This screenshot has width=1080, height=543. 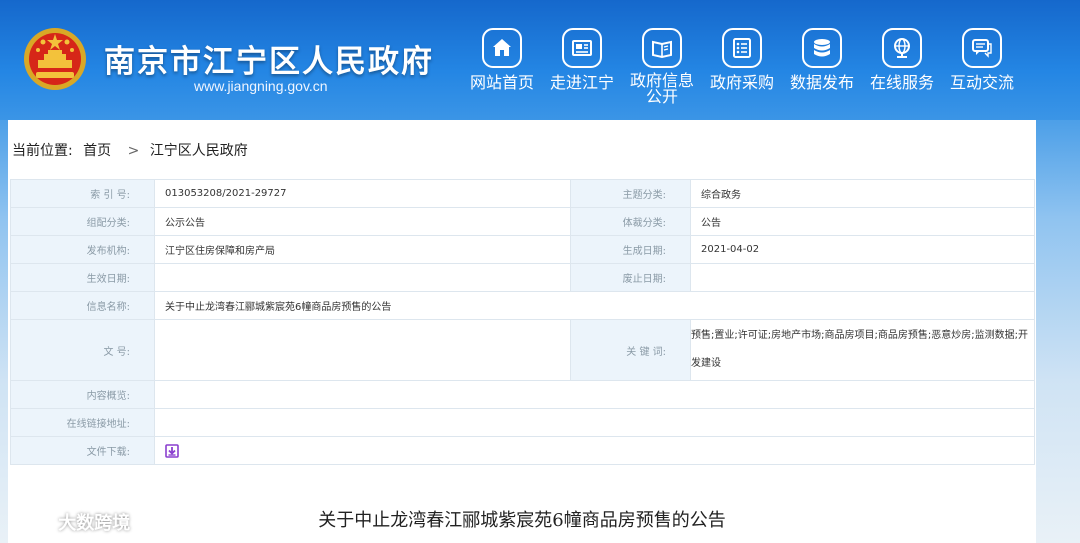 I want to click on table-row: 组配分类: 公示公告 体裁分类: 公告, so click(x=522, y=221).